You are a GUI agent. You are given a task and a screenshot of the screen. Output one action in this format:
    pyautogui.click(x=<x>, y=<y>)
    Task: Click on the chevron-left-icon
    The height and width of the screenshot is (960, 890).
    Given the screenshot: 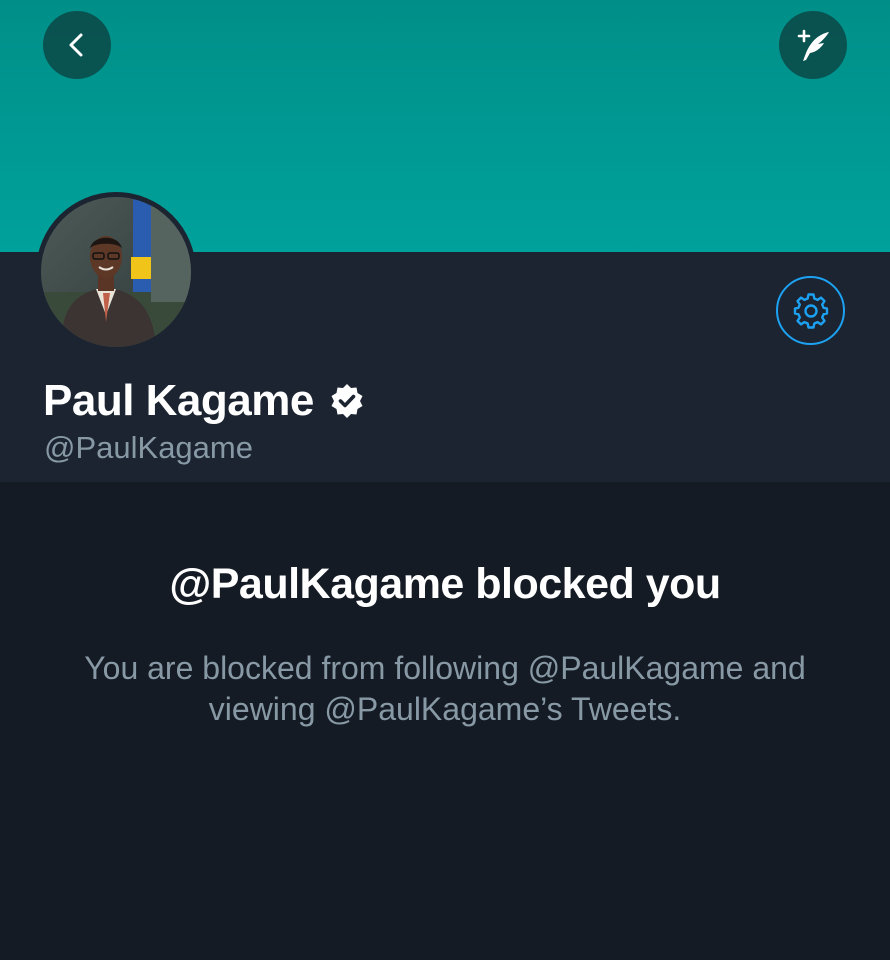 What is the action you would take?
    pyautogui.click(x=76, y=45)
    